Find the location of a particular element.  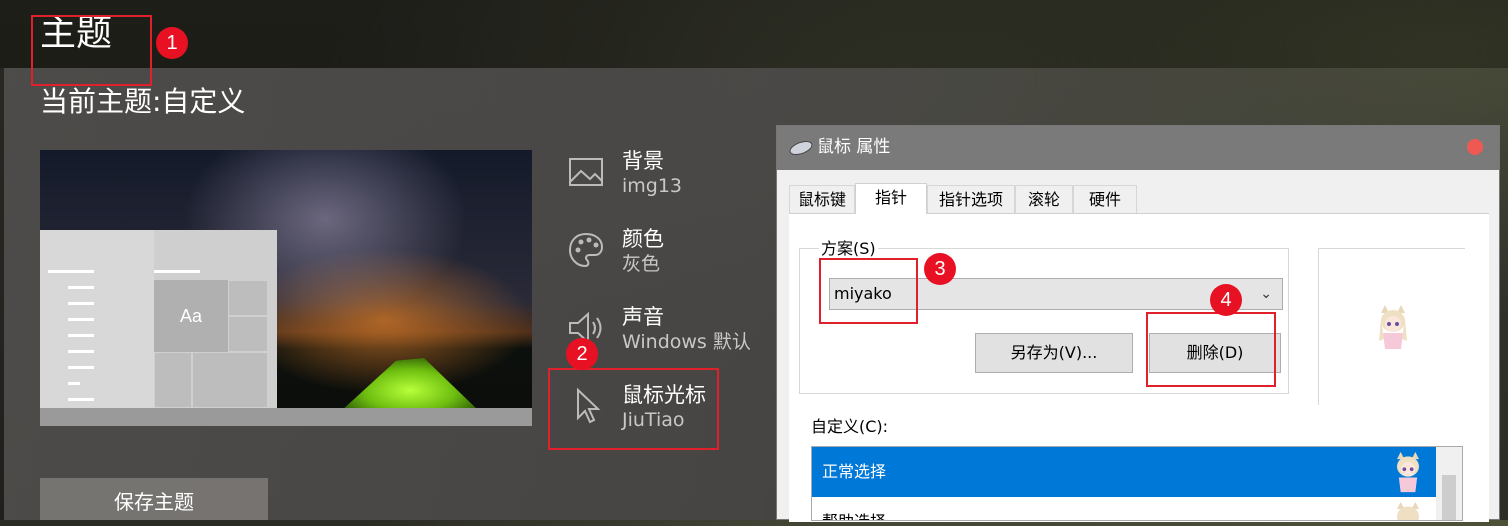

setting-background: 背景 img13 is located at coordinates (670, 178).